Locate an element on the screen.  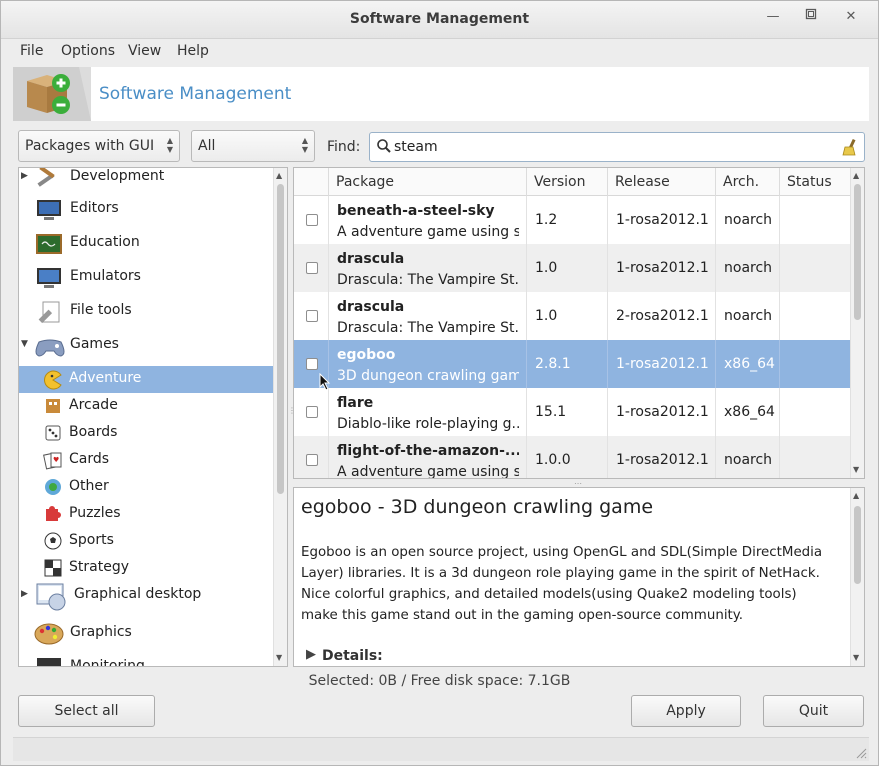
quit-button: Quit is located at coordinates (813, 711).